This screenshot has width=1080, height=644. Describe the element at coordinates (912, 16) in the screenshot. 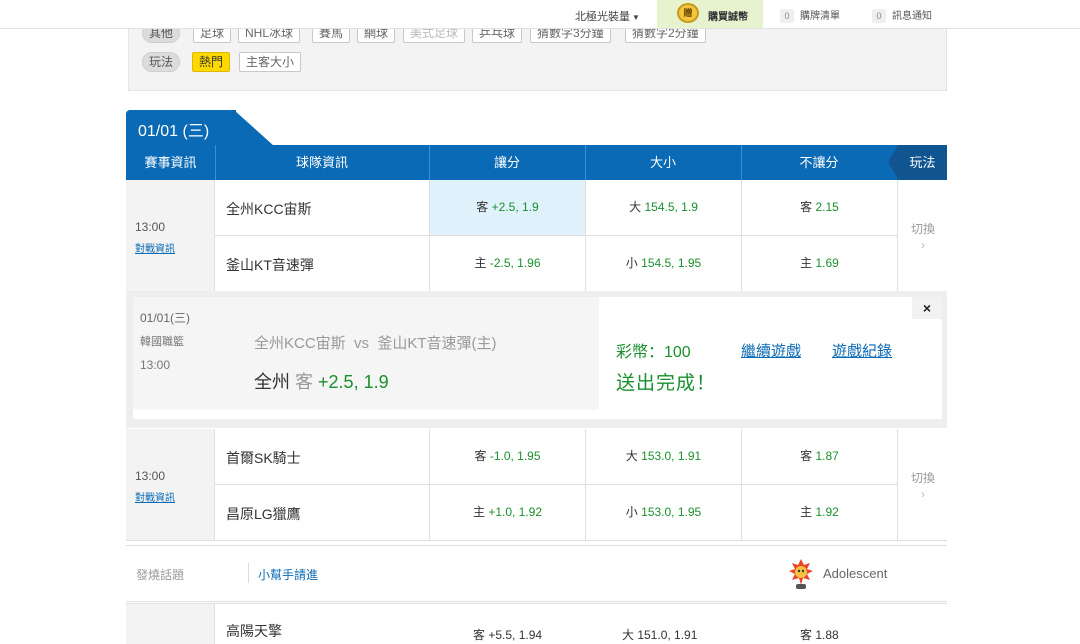

I see `messages-label: 訊息通知` at that location.